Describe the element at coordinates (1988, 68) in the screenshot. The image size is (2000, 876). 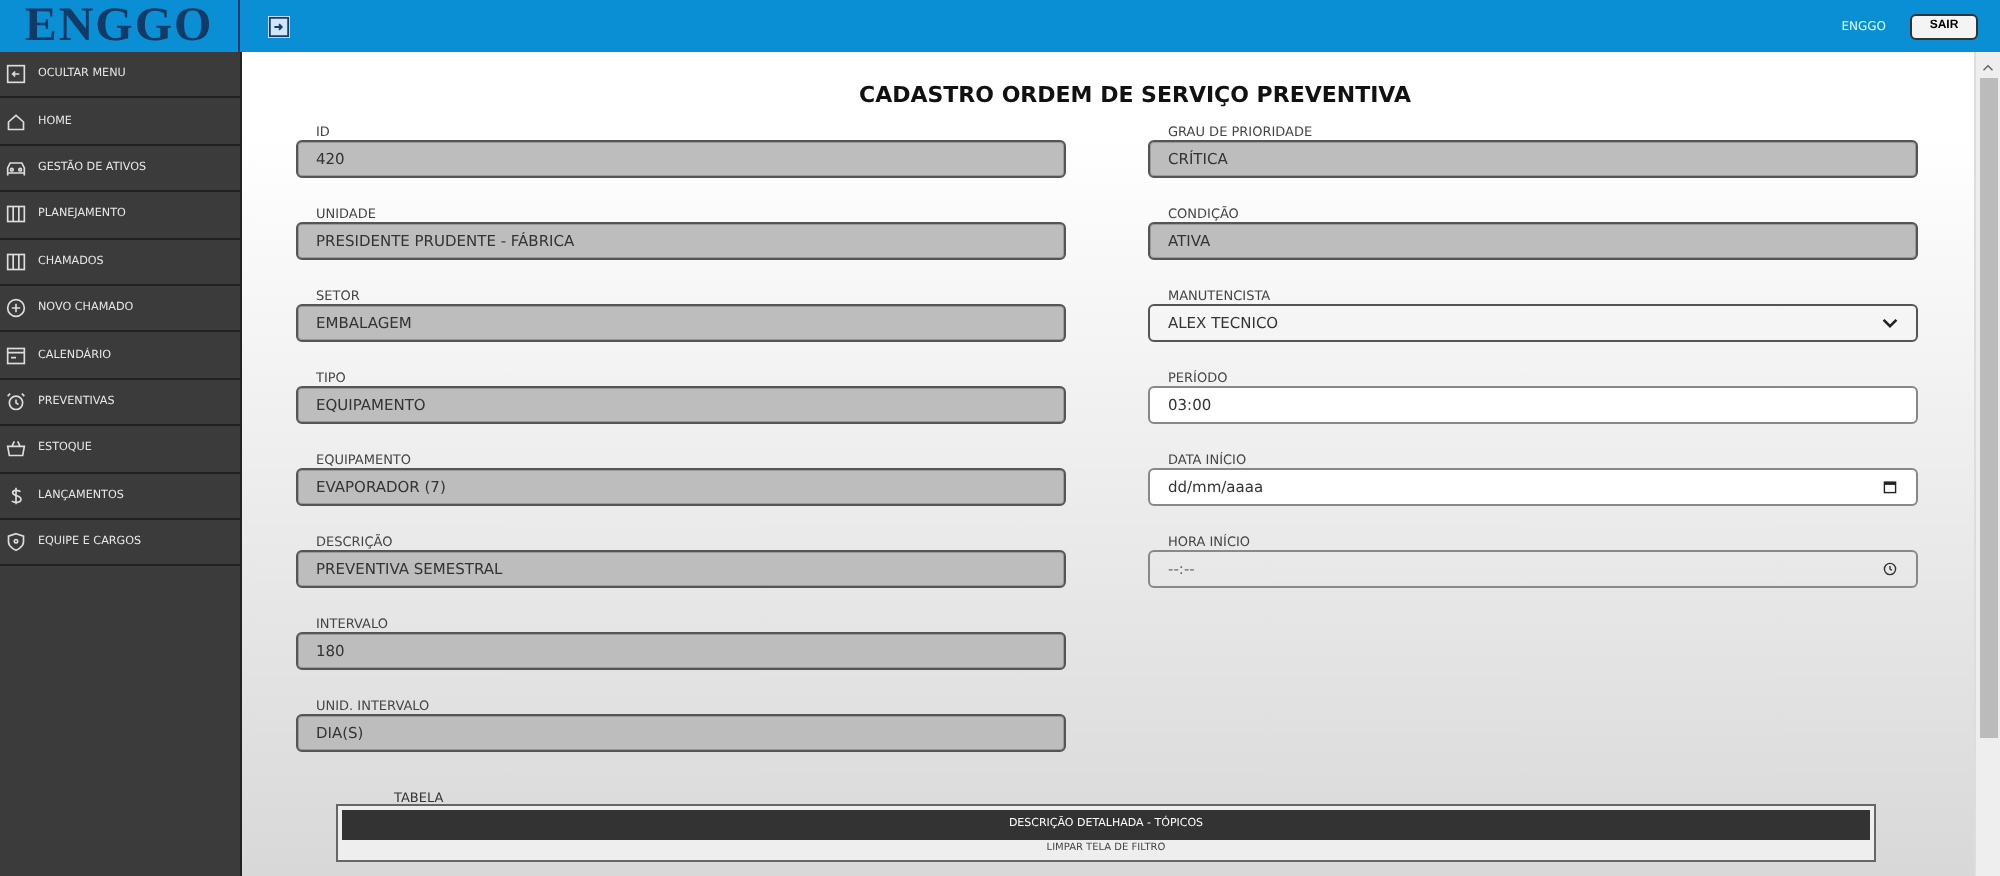
I see `scroll-up-icon` at that location.